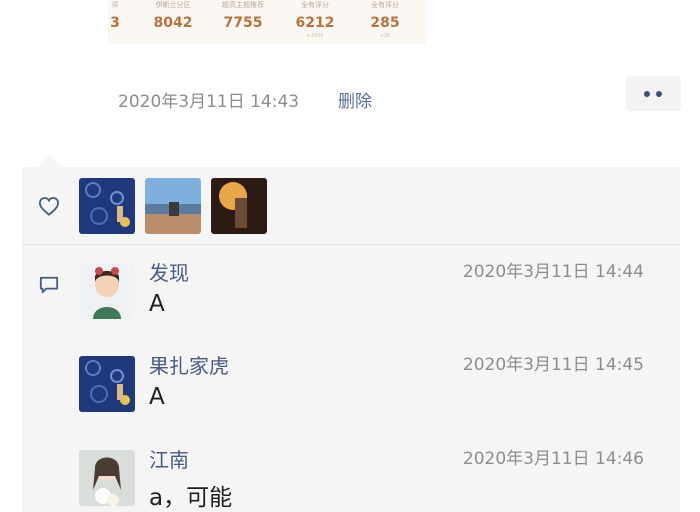 The image size is (700, 512). What do you see at coordinates (209, 102) in the screenshot?
I see `post-timestamp: 2020年3月11日 14:43` at bounding box center [209, 102].